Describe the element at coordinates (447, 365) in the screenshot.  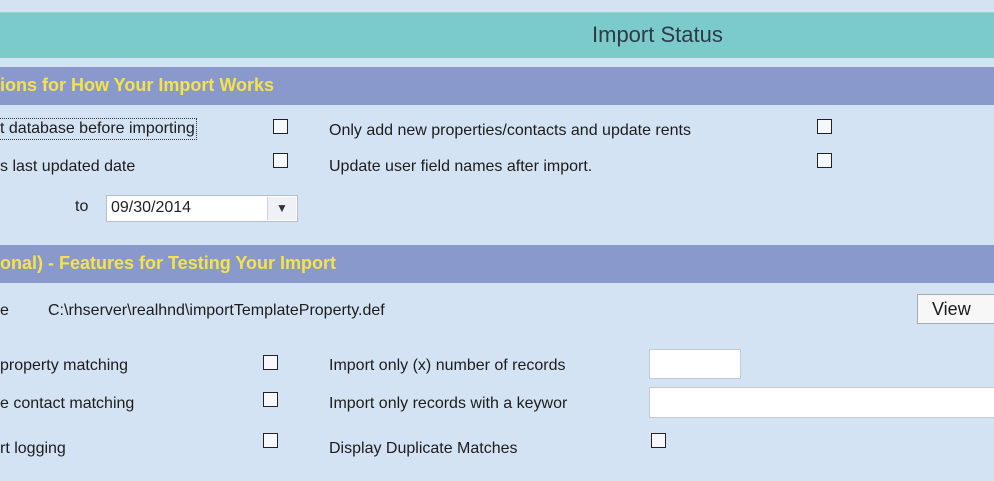
I see `import-count-label: Import only (x) number of records` at that location.